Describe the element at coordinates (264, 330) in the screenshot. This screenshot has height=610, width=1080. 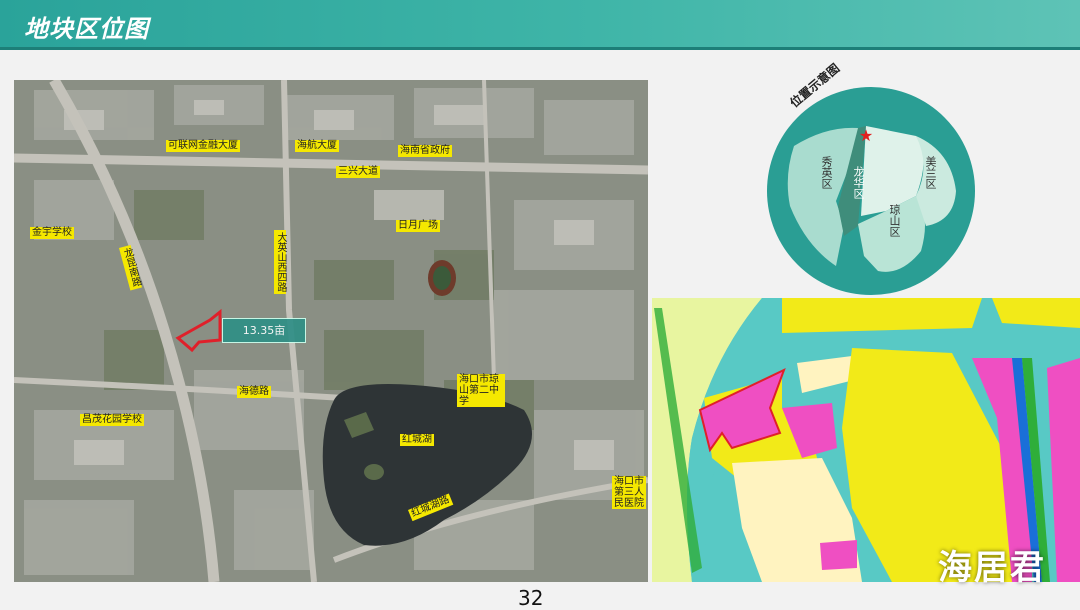
I see `area-label: 13.35亩` at that location.